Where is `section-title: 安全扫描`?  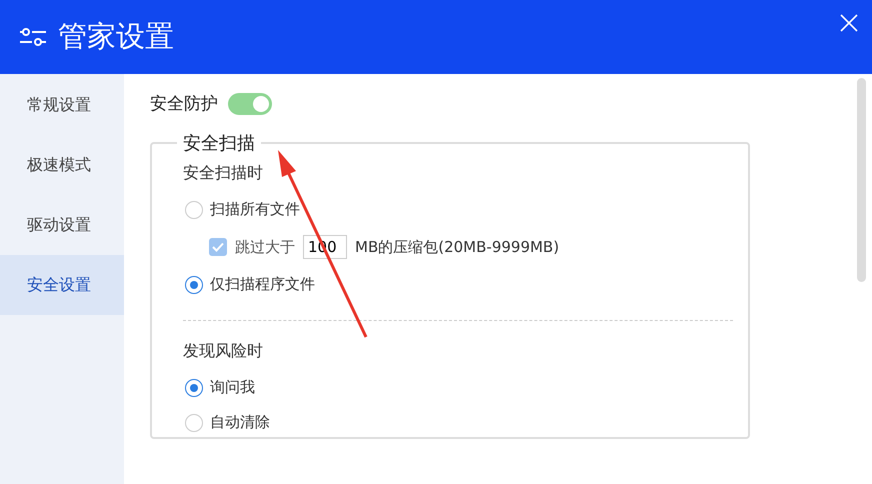
section-title: 安全扫描 is located at coordinates (219, 143).